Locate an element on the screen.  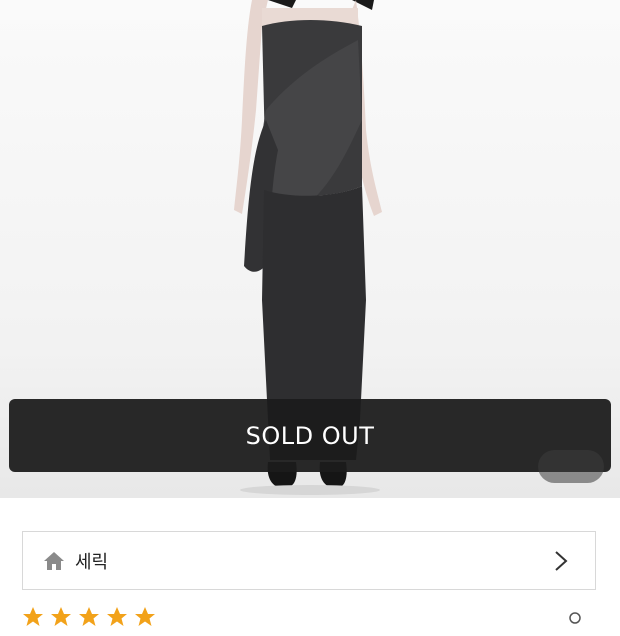
sold-out-label: SOLD OUT is located at coordinates (310, 435).